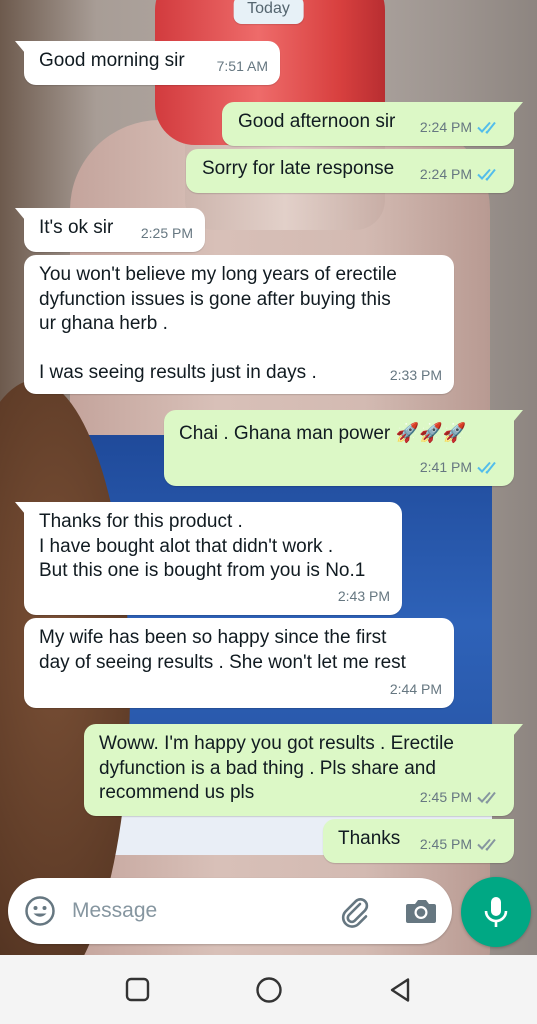 The image size is (537, 1024). What do you see at coordinates (138, 990) in the screenshot?
I see `recents-square-icon` at bounding box center [138, 990].